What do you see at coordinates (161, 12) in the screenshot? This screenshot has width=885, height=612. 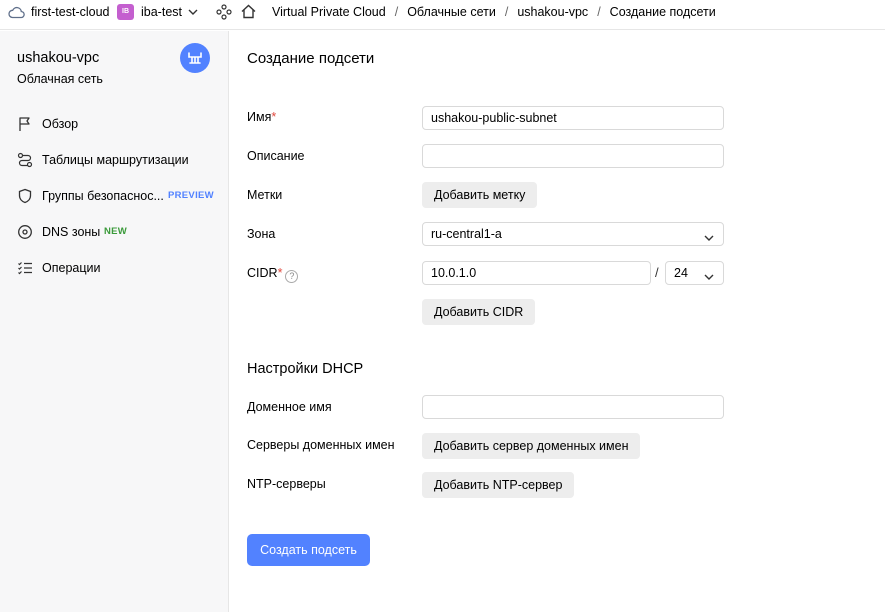 I see `folder-name: iba-test` at bounding box center [161, 12].